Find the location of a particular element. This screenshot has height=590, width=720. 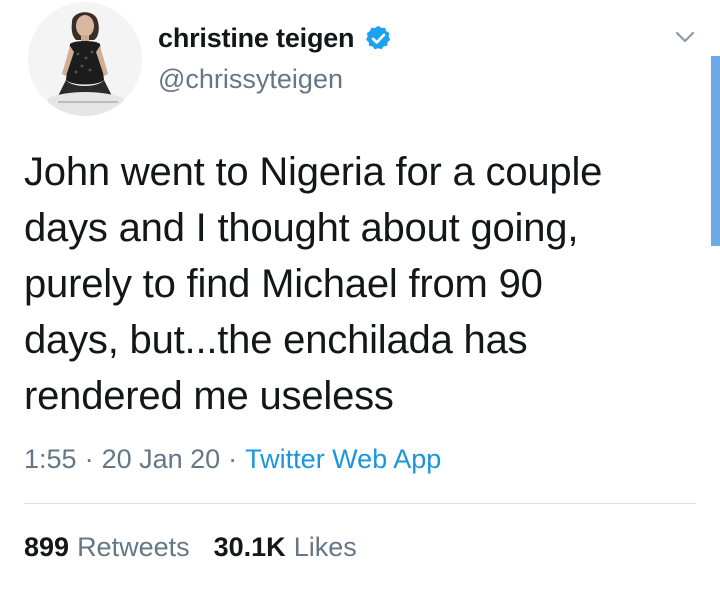

tweet-date: 20 Jan 20 is located at coordinates (161, 459).